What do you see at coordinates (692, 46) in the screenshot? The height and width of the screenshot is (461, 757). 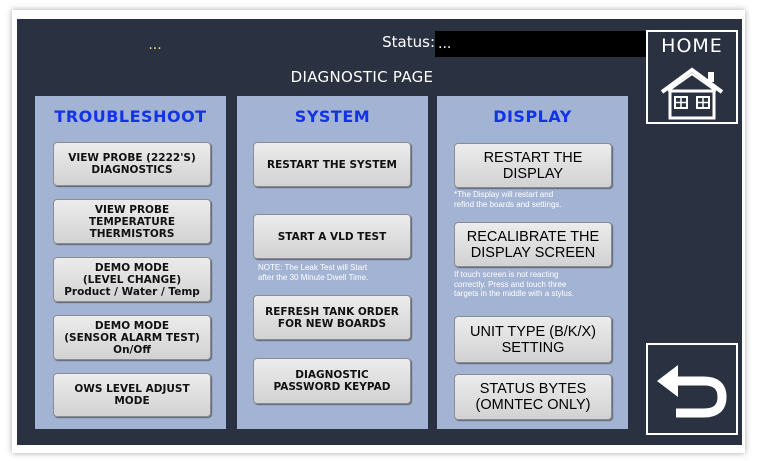 I see `home-label: HOME` at bounding box center [692, 46].